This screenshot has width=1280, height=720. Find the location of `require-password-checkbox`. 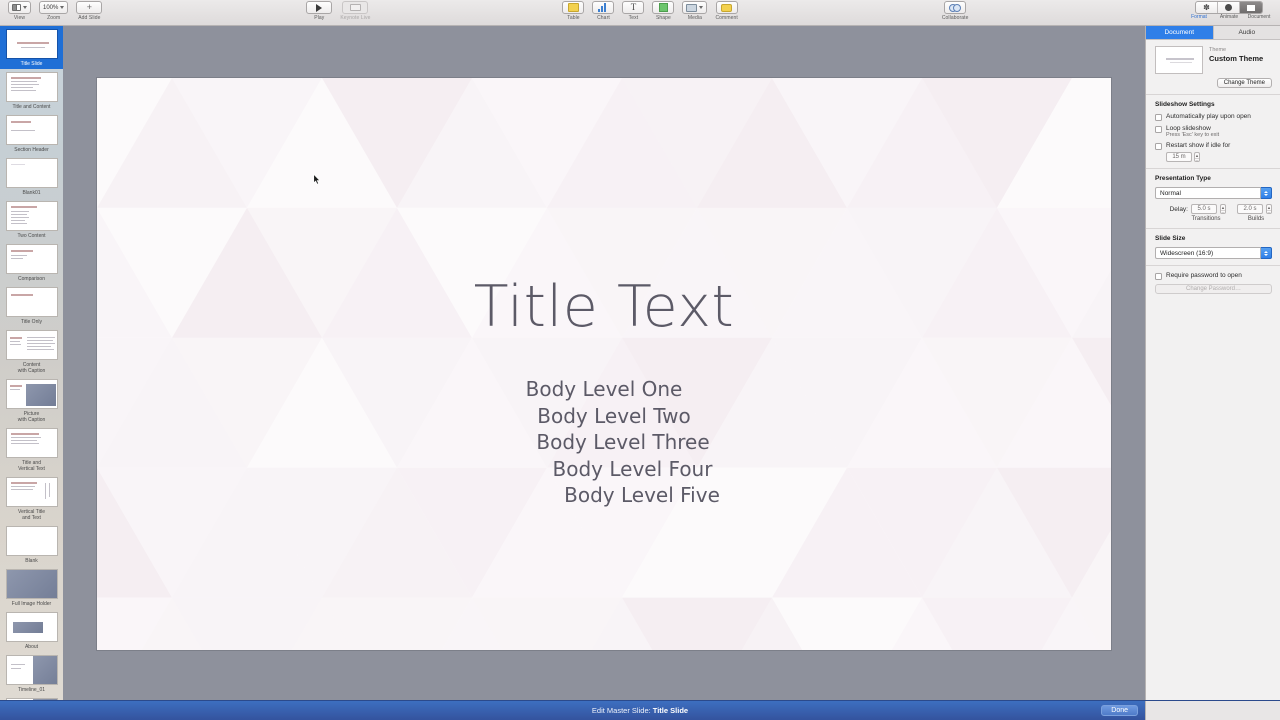

require-password-checkbox is located at coordinates (1158, 276).